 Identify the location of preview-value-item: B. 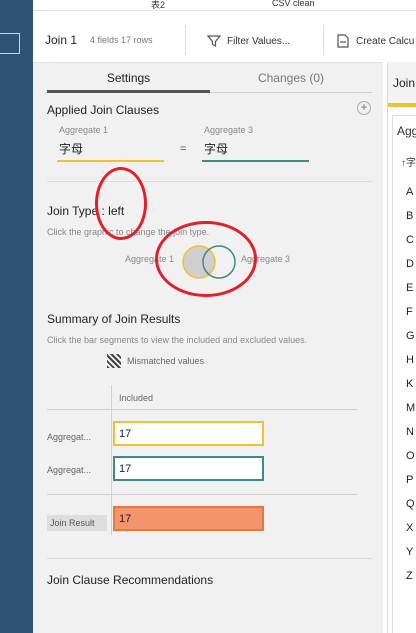
(409, 216).